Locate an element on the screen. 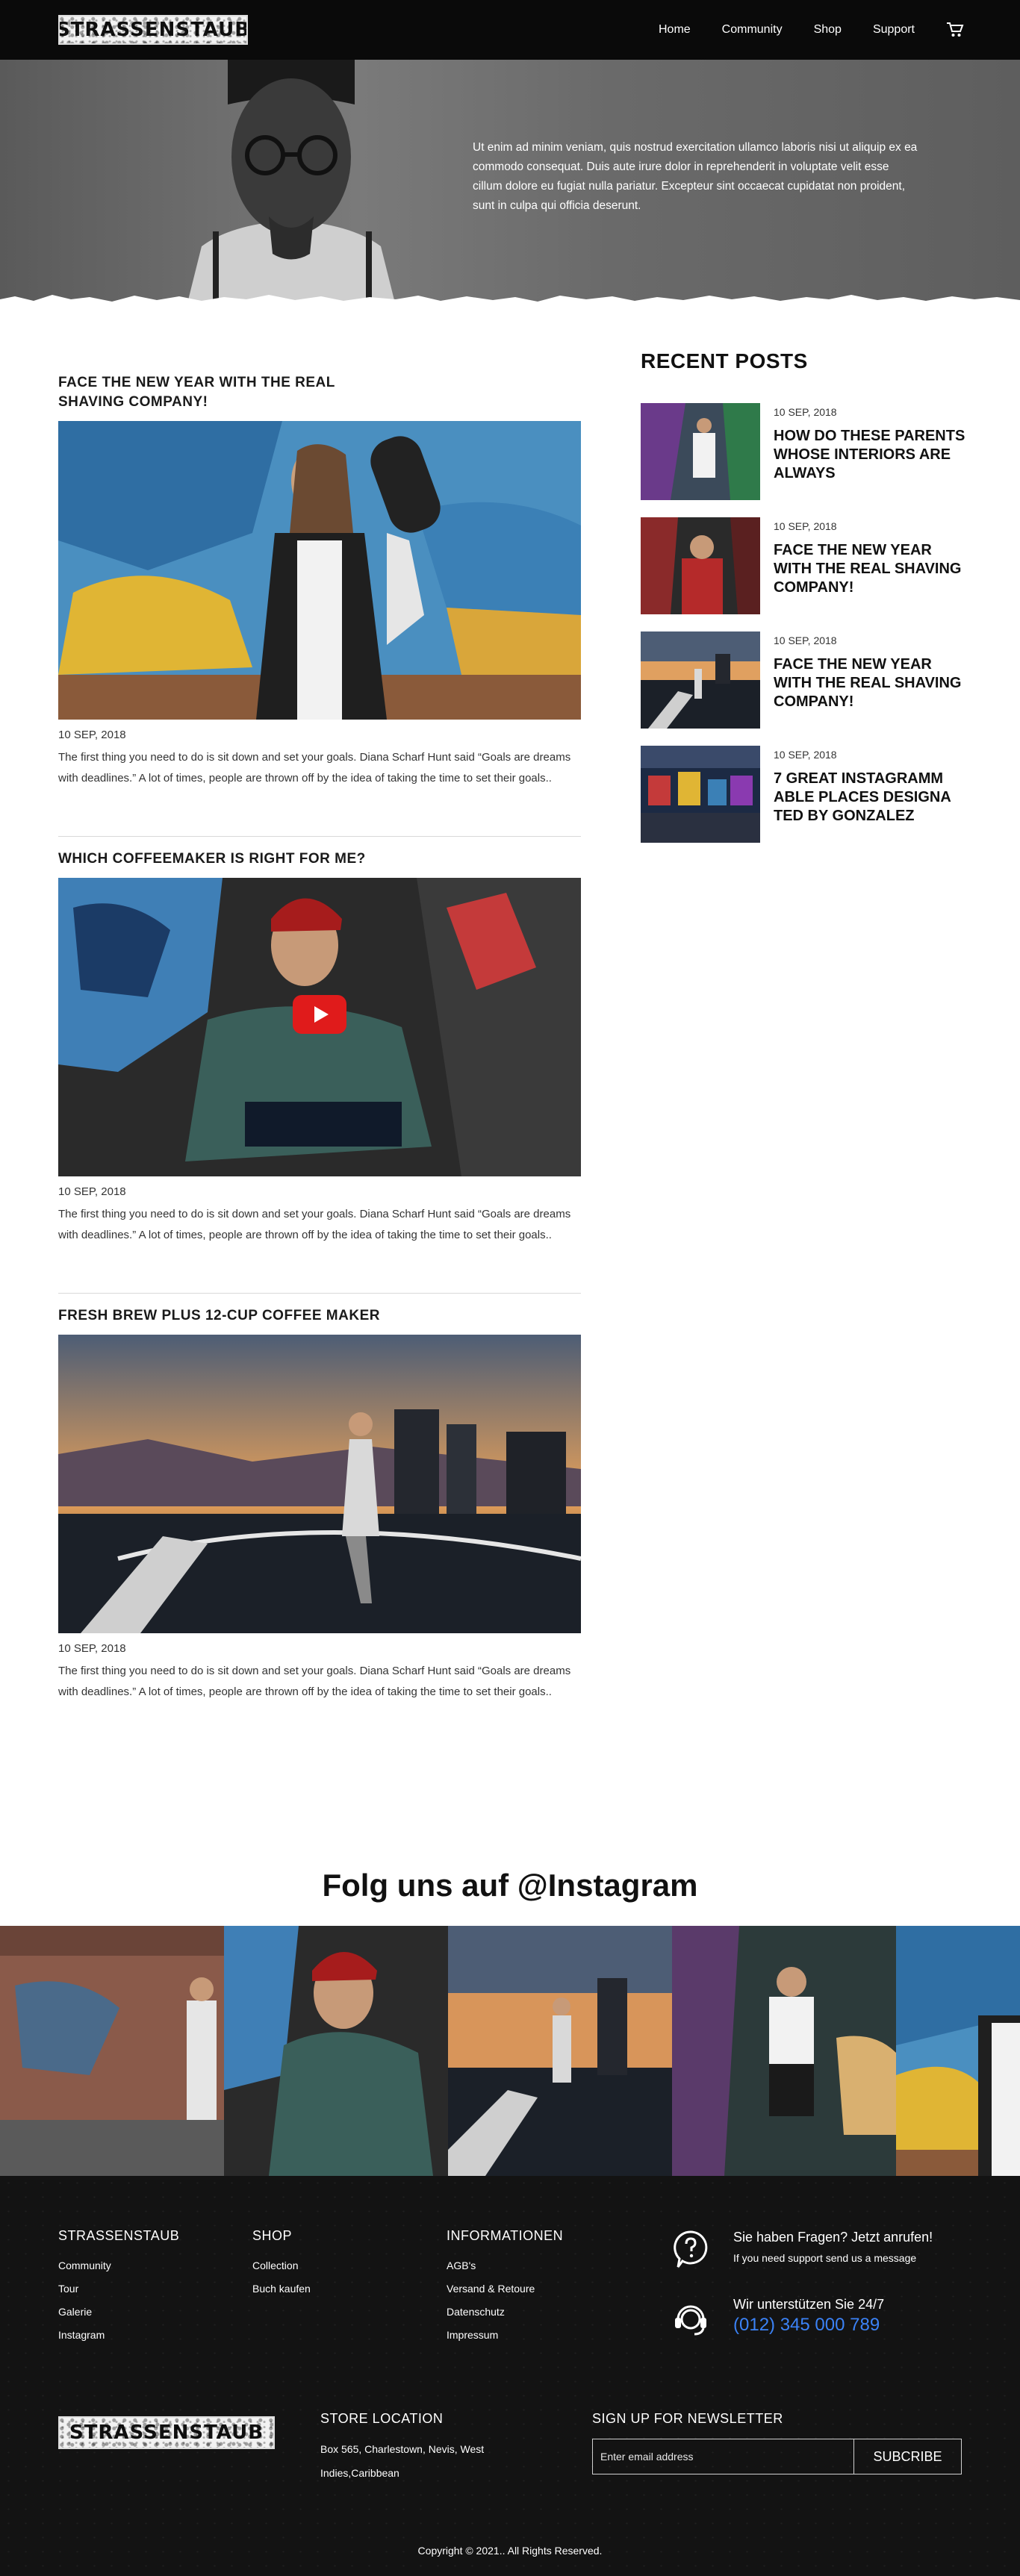 Image resolution: width=1020 pixels, height=2576 pixels. footer-link-galerie: Galerie is located at coordinates (118, 2312).